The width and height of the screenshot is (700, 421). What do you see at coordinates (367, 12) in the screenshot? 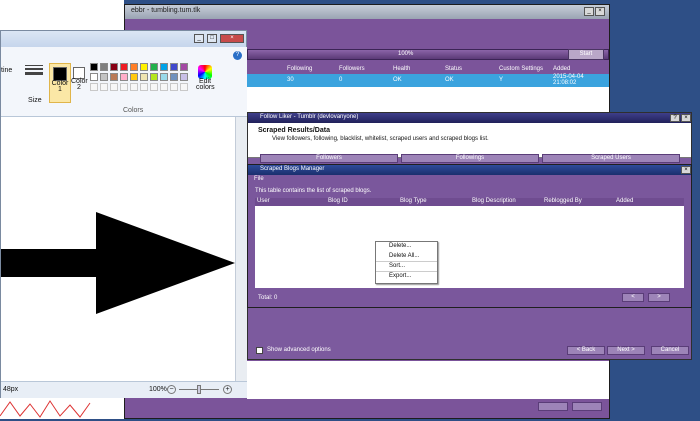
I see `window-title: ebbr - tumbling.tum.tlk` at bounding box center [367, 12].